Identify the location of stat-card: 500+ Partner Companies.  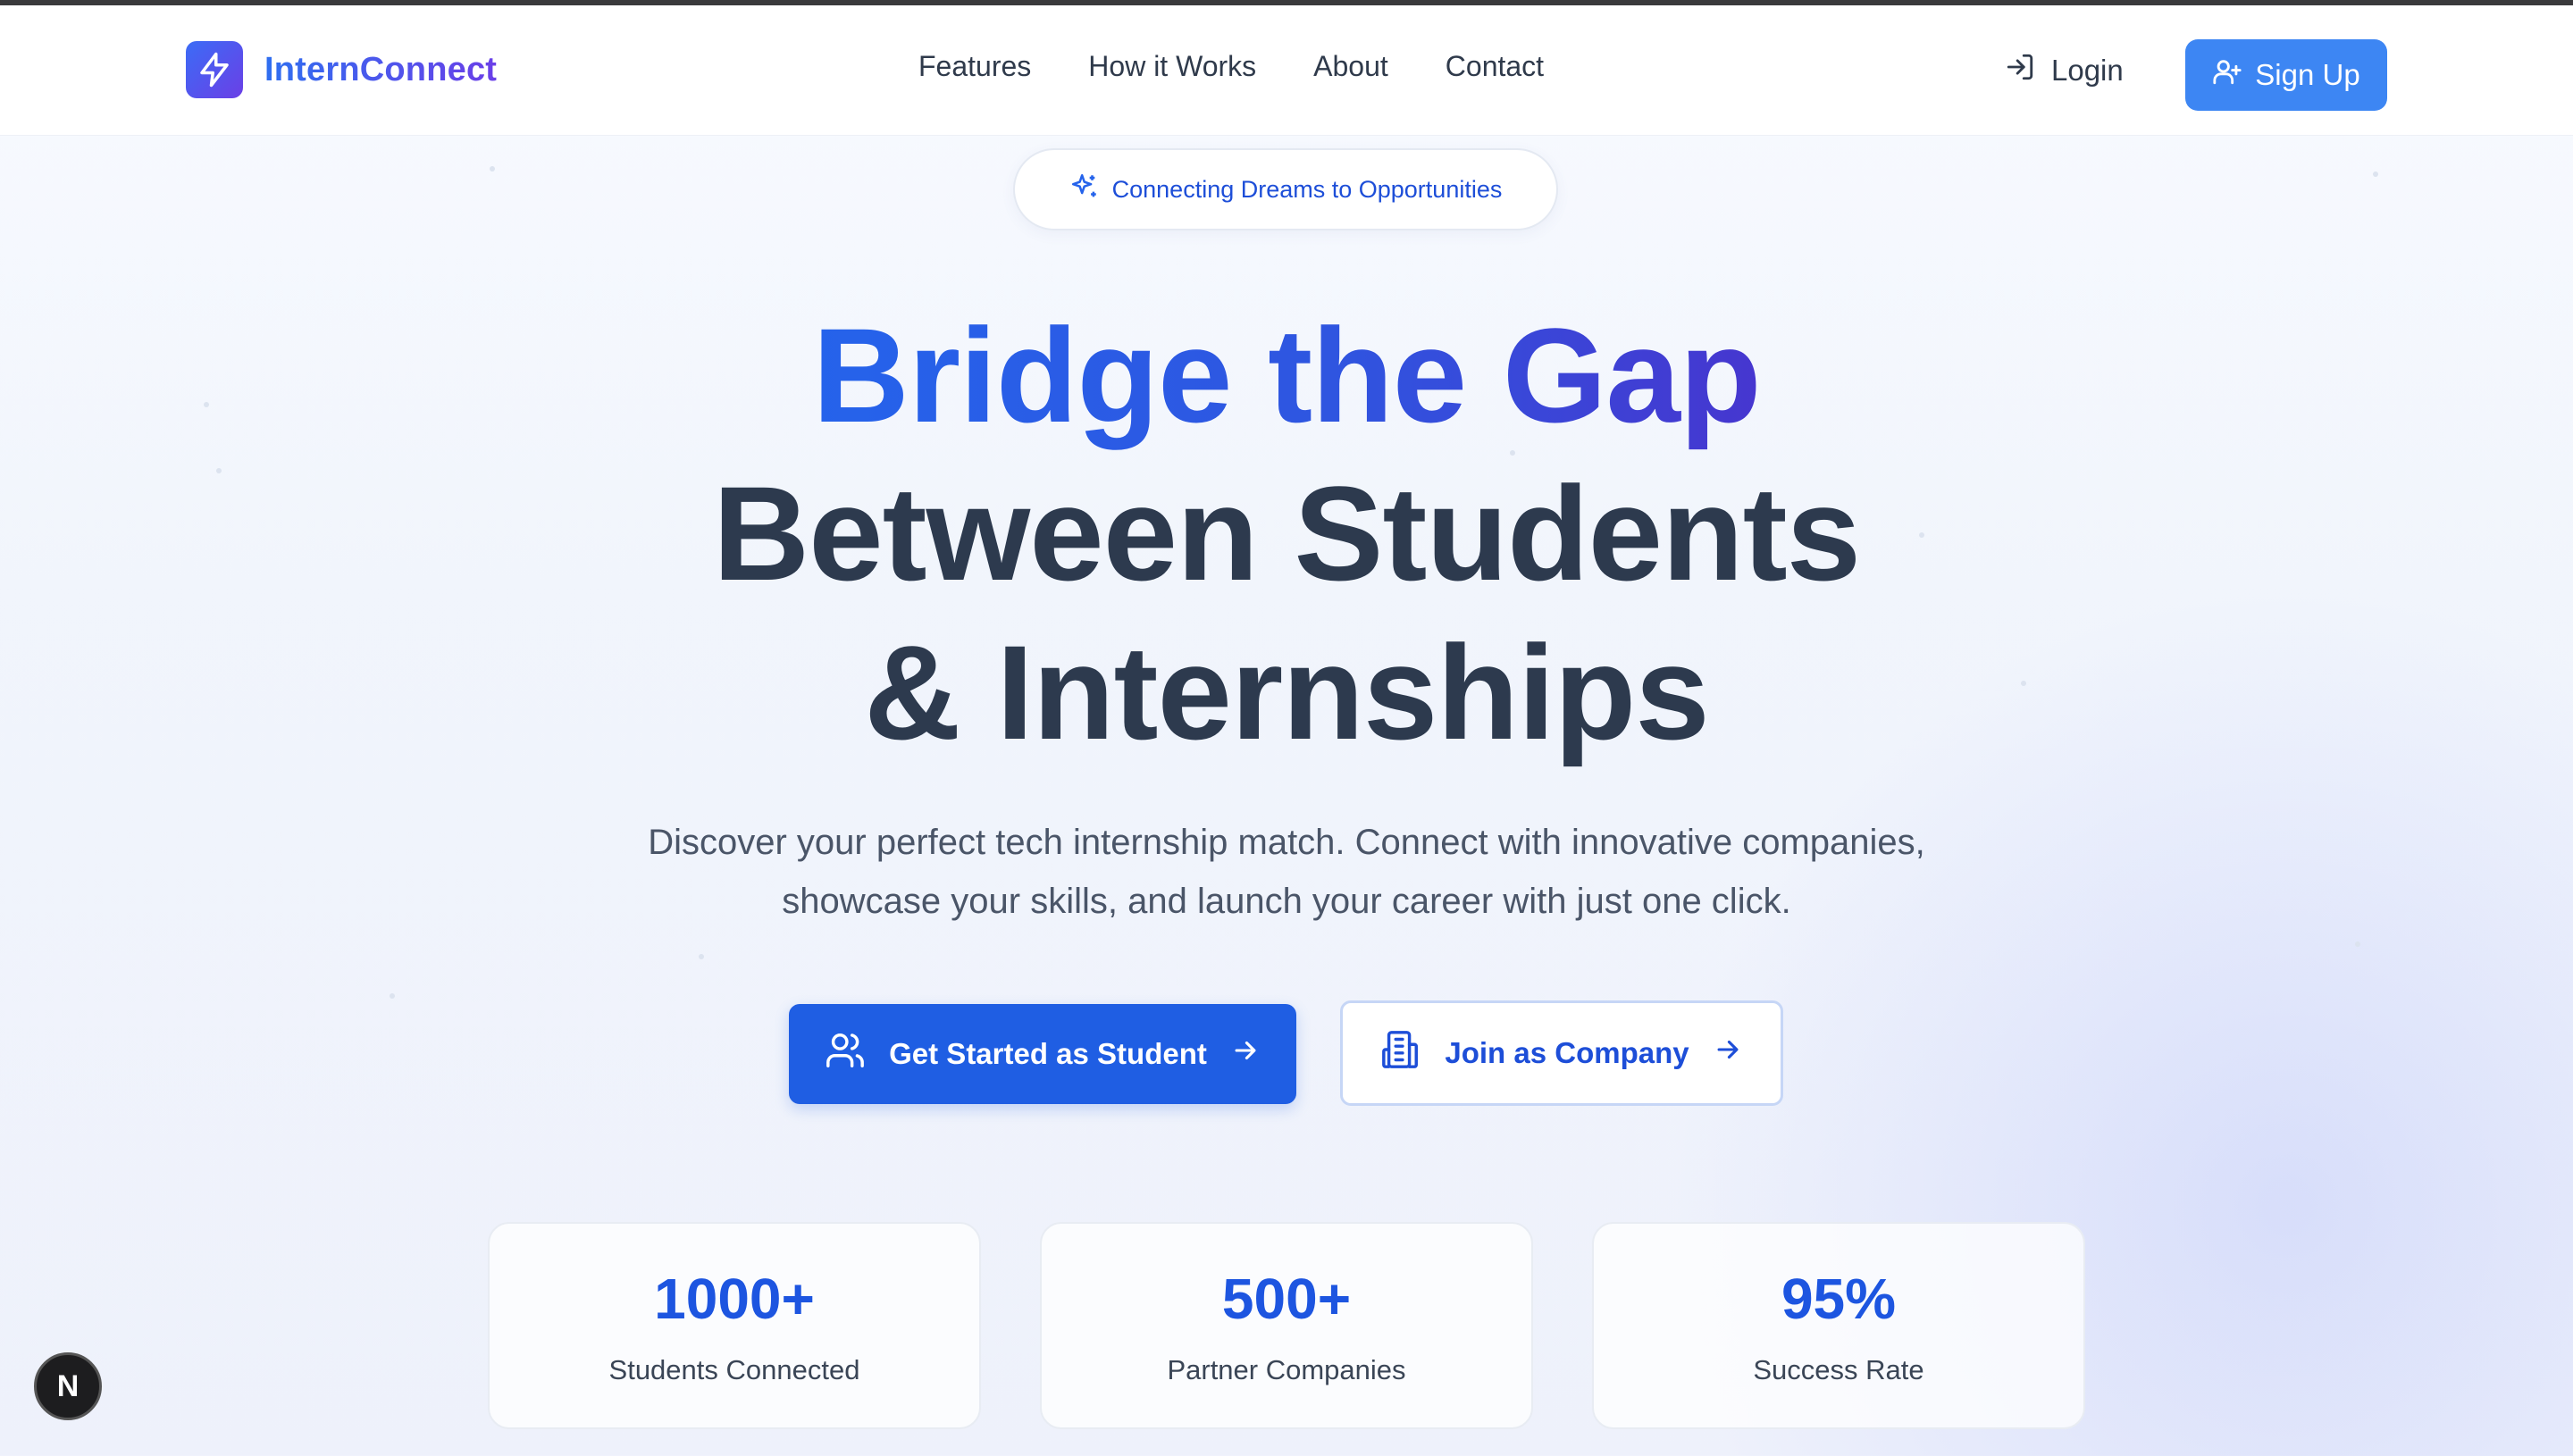
(1286, 1325).